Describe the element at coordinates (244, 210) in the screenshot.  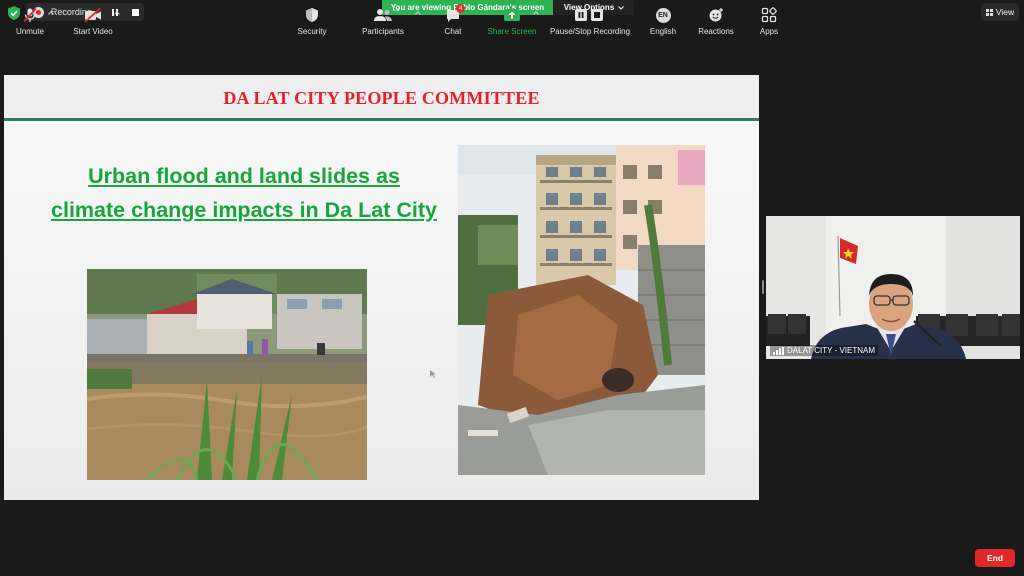
I see `slide-heading-line-2: climate change impacts in Da Lat City` at that location.